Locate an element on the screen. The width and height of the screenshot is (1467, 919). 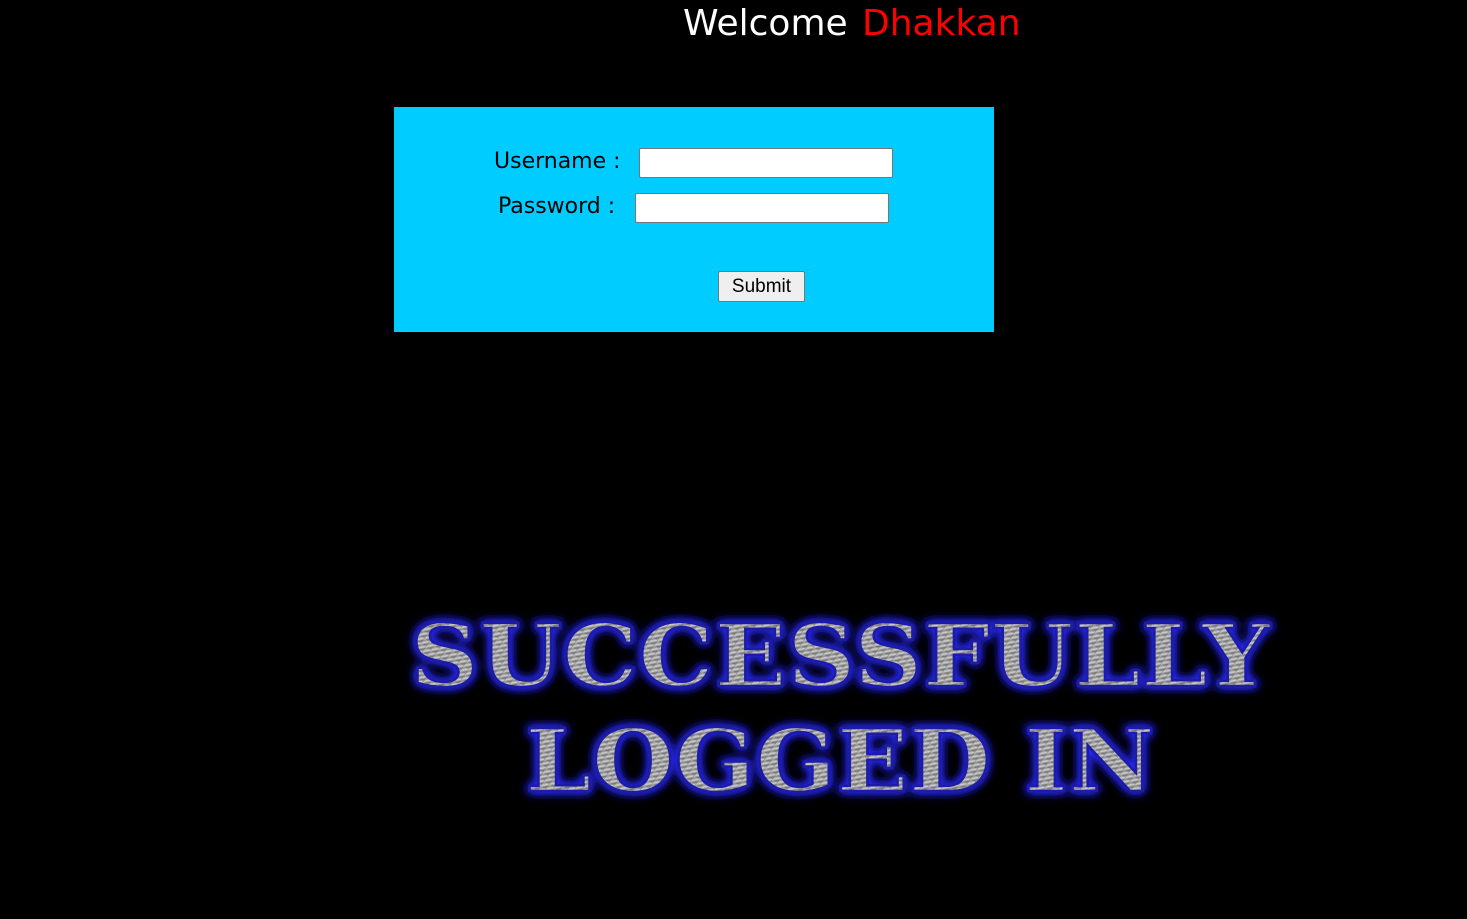
welcome-header: Welcome Dhakkan is located at coordinates (733, 25).